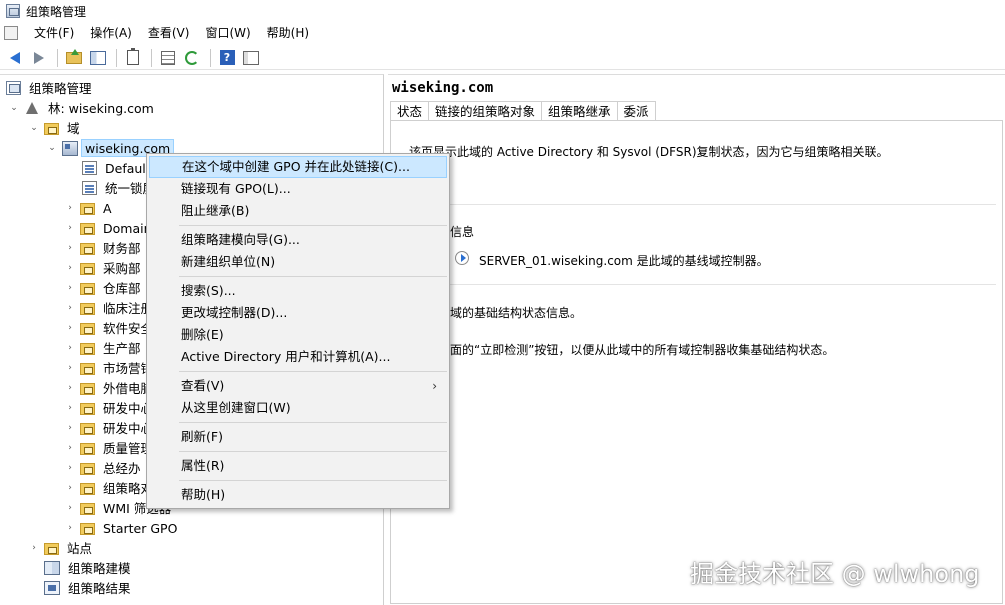 This screenshot has height=605, width=1005. What do you see at coordinates (111, 328) in the screenshot?
I see `tree-item: › 软件安全` at bounding box center [111, 328].